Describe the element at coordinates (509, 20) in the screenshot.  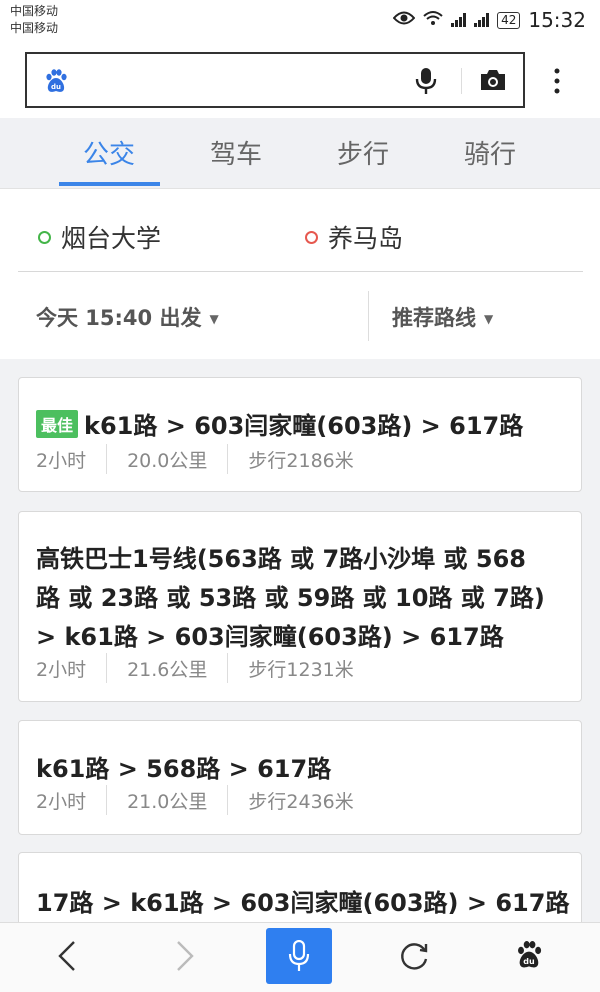
I see `battery-indicator: 42` at that location.